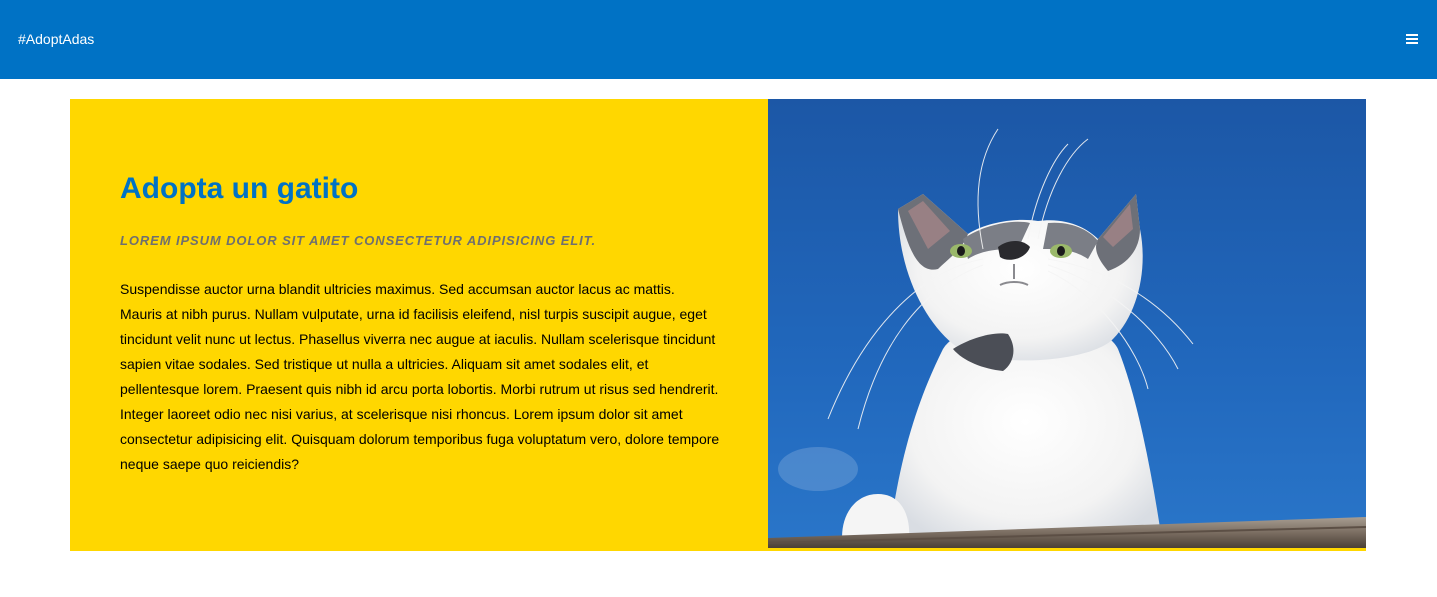 The height and width of the screenshot is (597, 1437). What do you see at coordinates (239, 188) in the screenshot?
I see `feature-title: Adopta un gatito` at bounding box center [239, 188].